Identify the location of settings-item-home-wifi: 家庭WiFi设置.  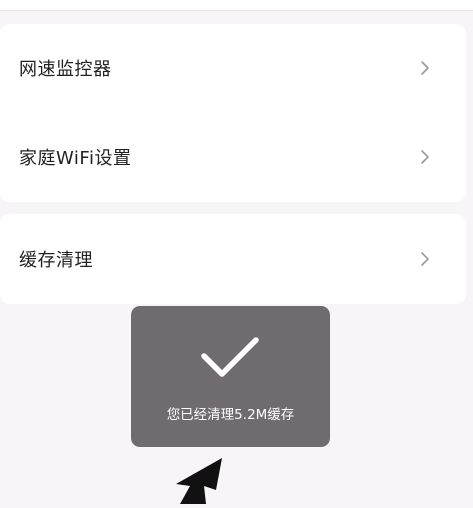
(233, 157).